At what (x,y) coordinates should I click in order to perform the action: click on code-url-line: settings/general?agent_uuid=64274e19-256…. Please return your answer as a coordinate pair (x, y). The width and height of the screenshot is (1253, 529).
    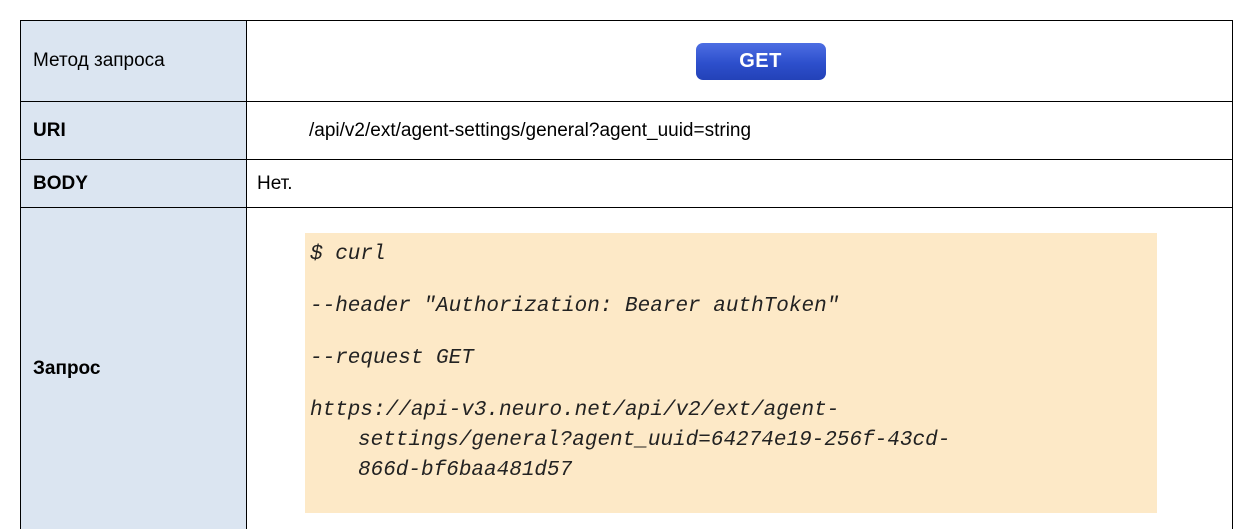
    Looking at the image, I should click on (654, 440).